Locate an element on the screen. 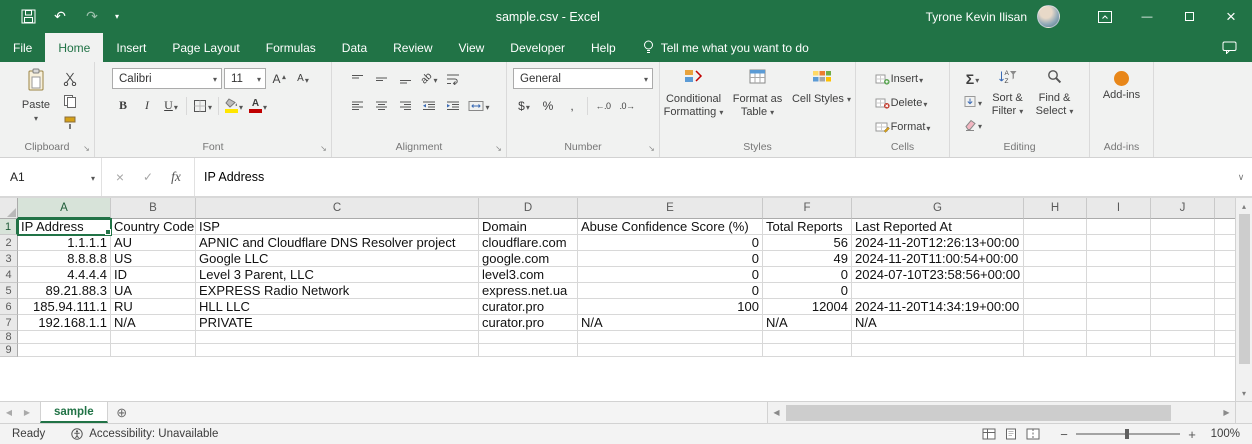 The height and width of the screenshot is (444, 1252). name-box-dropdown-icon is located at coordinates (93, 177).